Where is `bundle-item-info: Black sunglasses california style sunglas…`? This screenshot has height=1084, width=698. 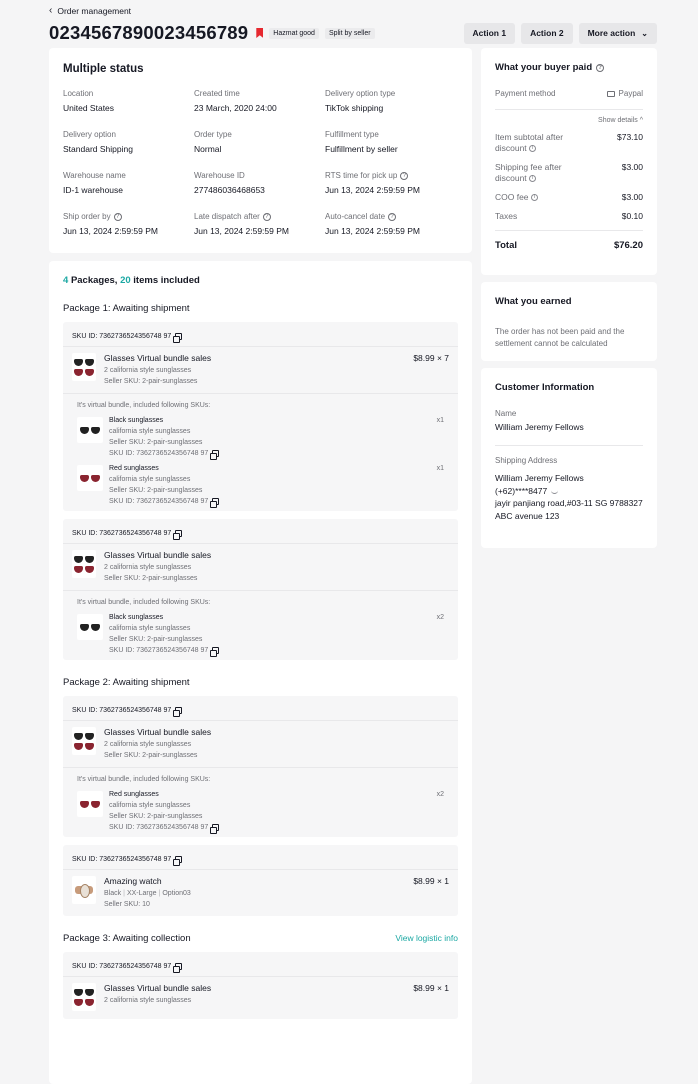 bundle-item-info: Black sunglasses california style sunglas… is located at coordinates (273, 438).